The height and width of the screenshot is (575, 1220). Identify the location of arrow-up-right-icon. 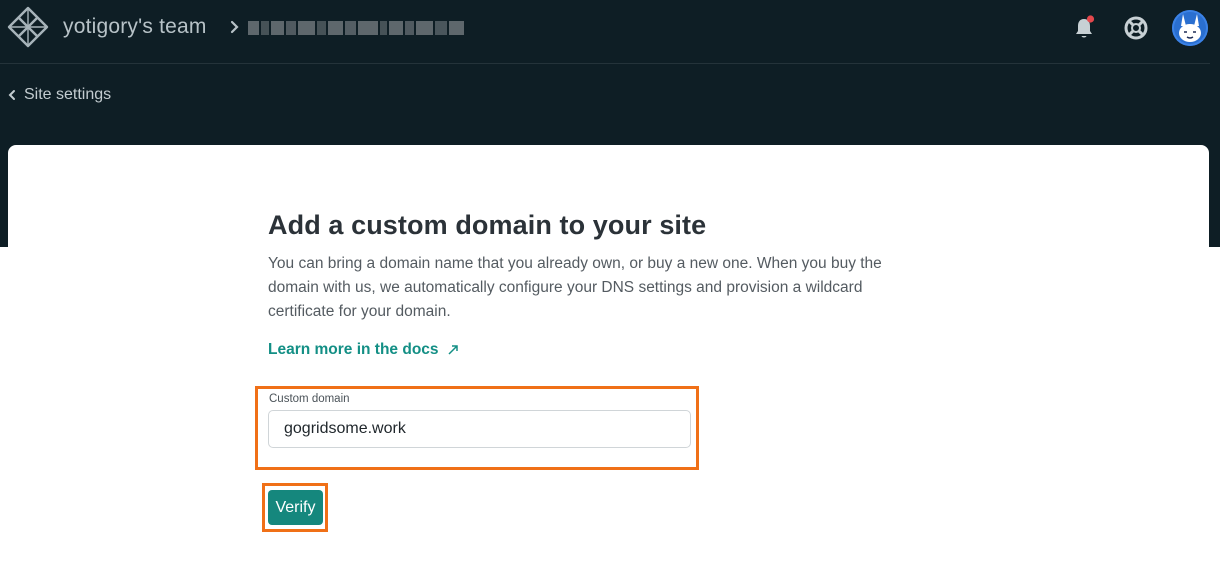
(453, 350).